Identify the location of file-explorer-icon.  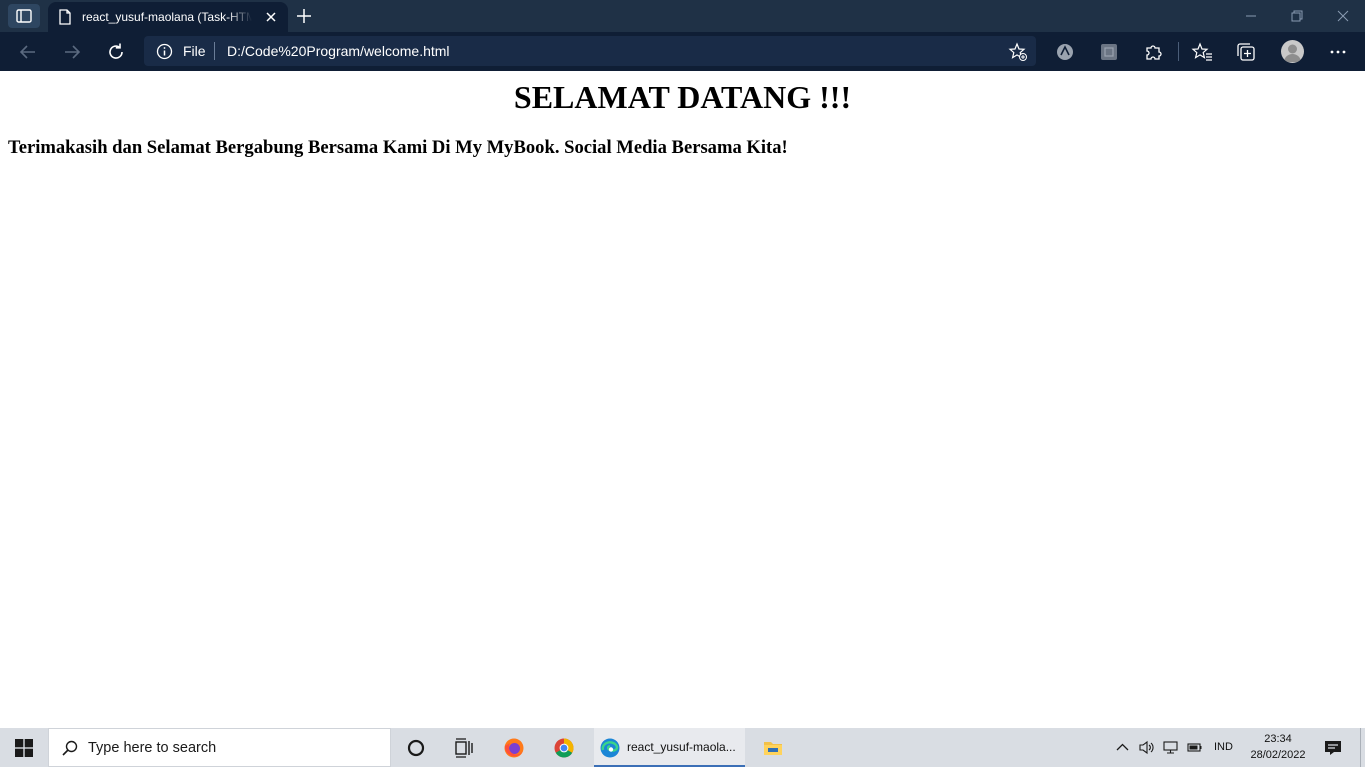
(773, 748).